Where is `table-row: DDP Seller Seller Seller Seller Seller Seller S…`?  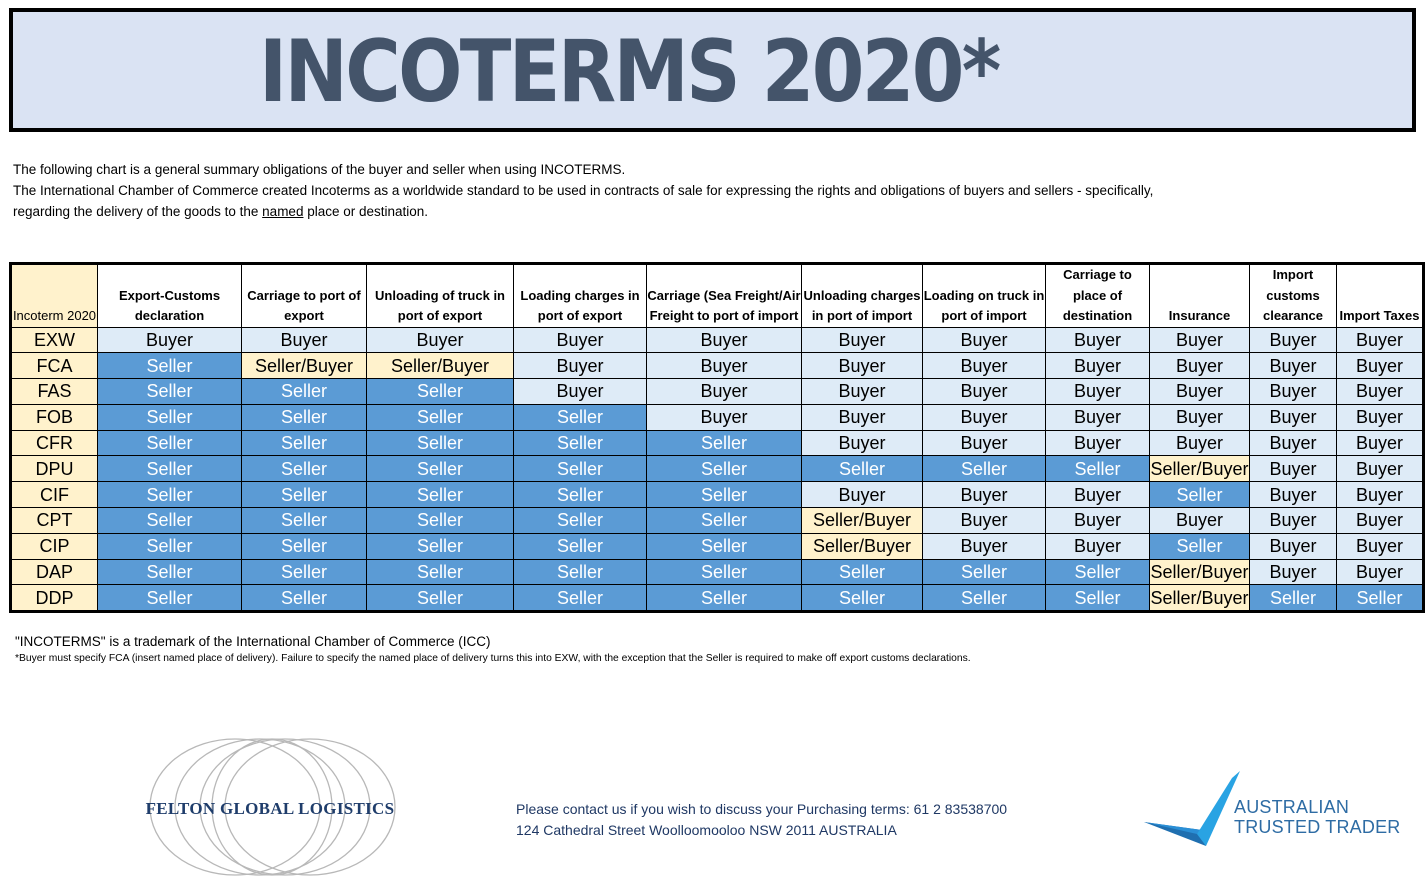
table-row: DDP Seller Seller Seller Seller Seller Seller S… is located at coordinates (717, 598).